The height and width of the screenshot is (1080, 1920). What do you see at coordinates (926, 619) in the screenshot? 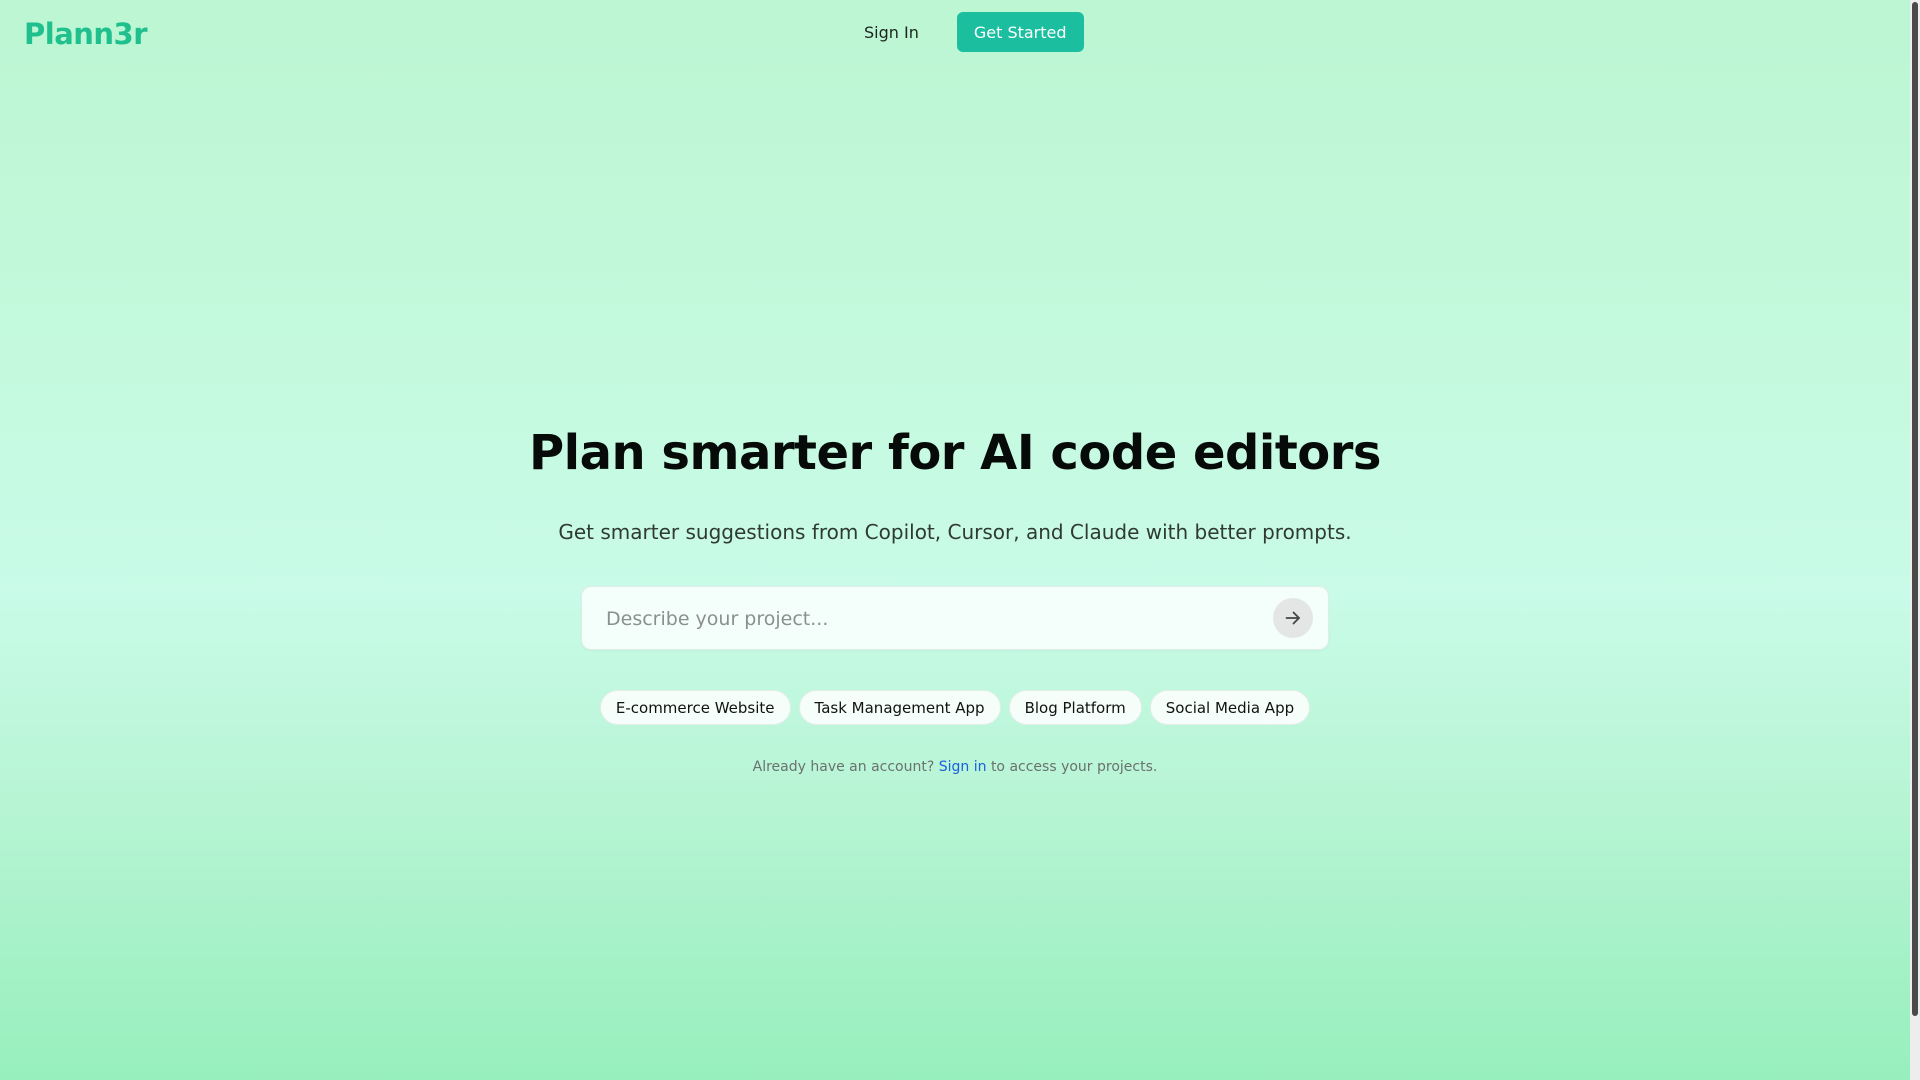
I see `project-description-input` at bounding box center [926, 619].